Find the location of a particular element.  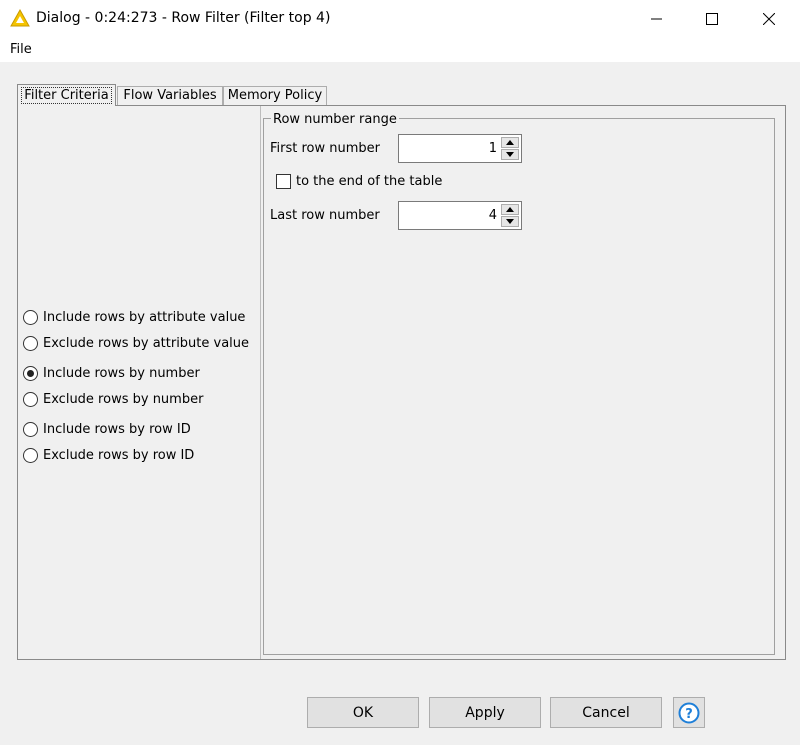

tab-filter-criteria: Filter Criteria is located at coordinates (66, 95).